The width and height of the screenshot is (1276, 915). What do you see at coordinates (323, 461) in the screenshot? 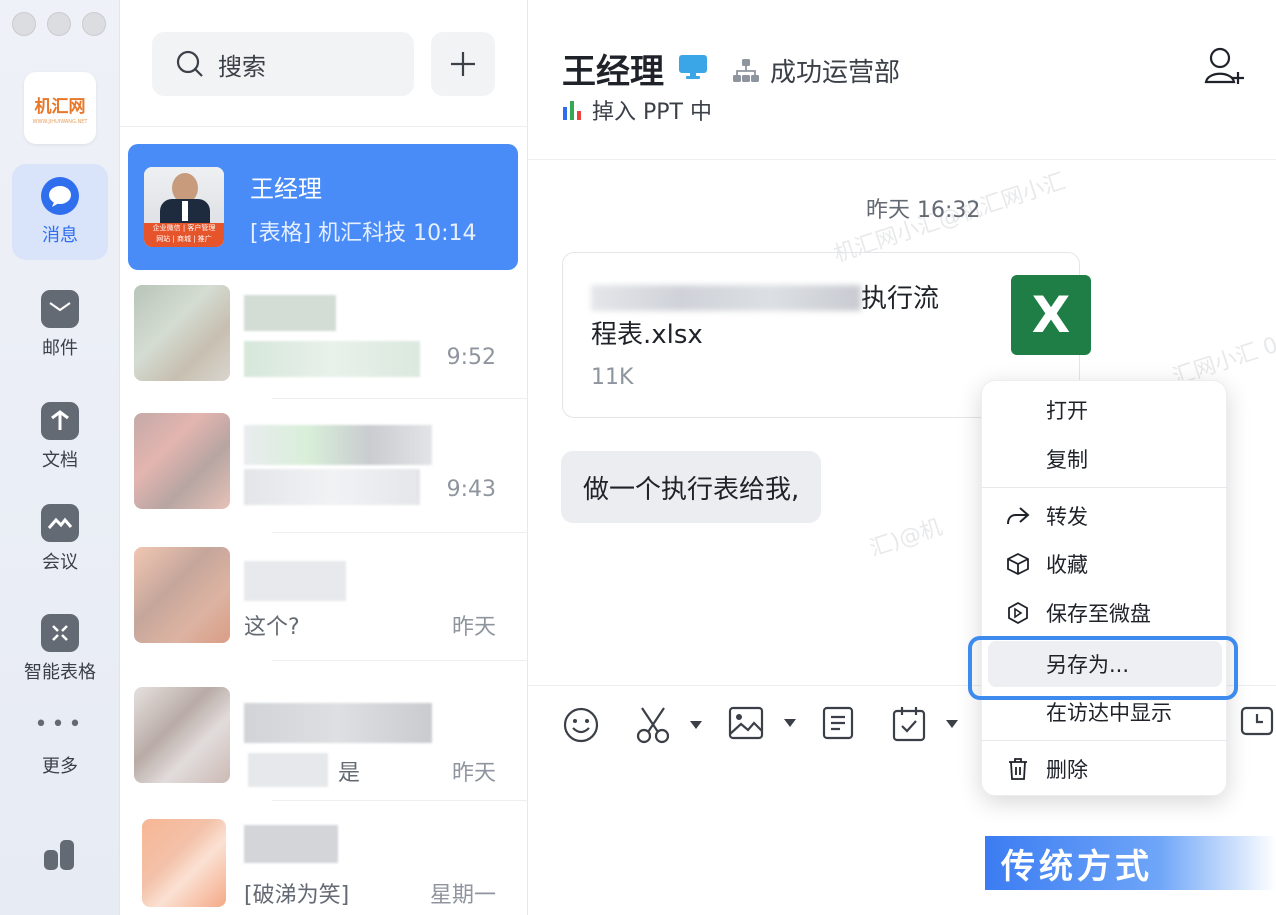
I see `conversation-item: 9:43` at bounding box center [323, 461].